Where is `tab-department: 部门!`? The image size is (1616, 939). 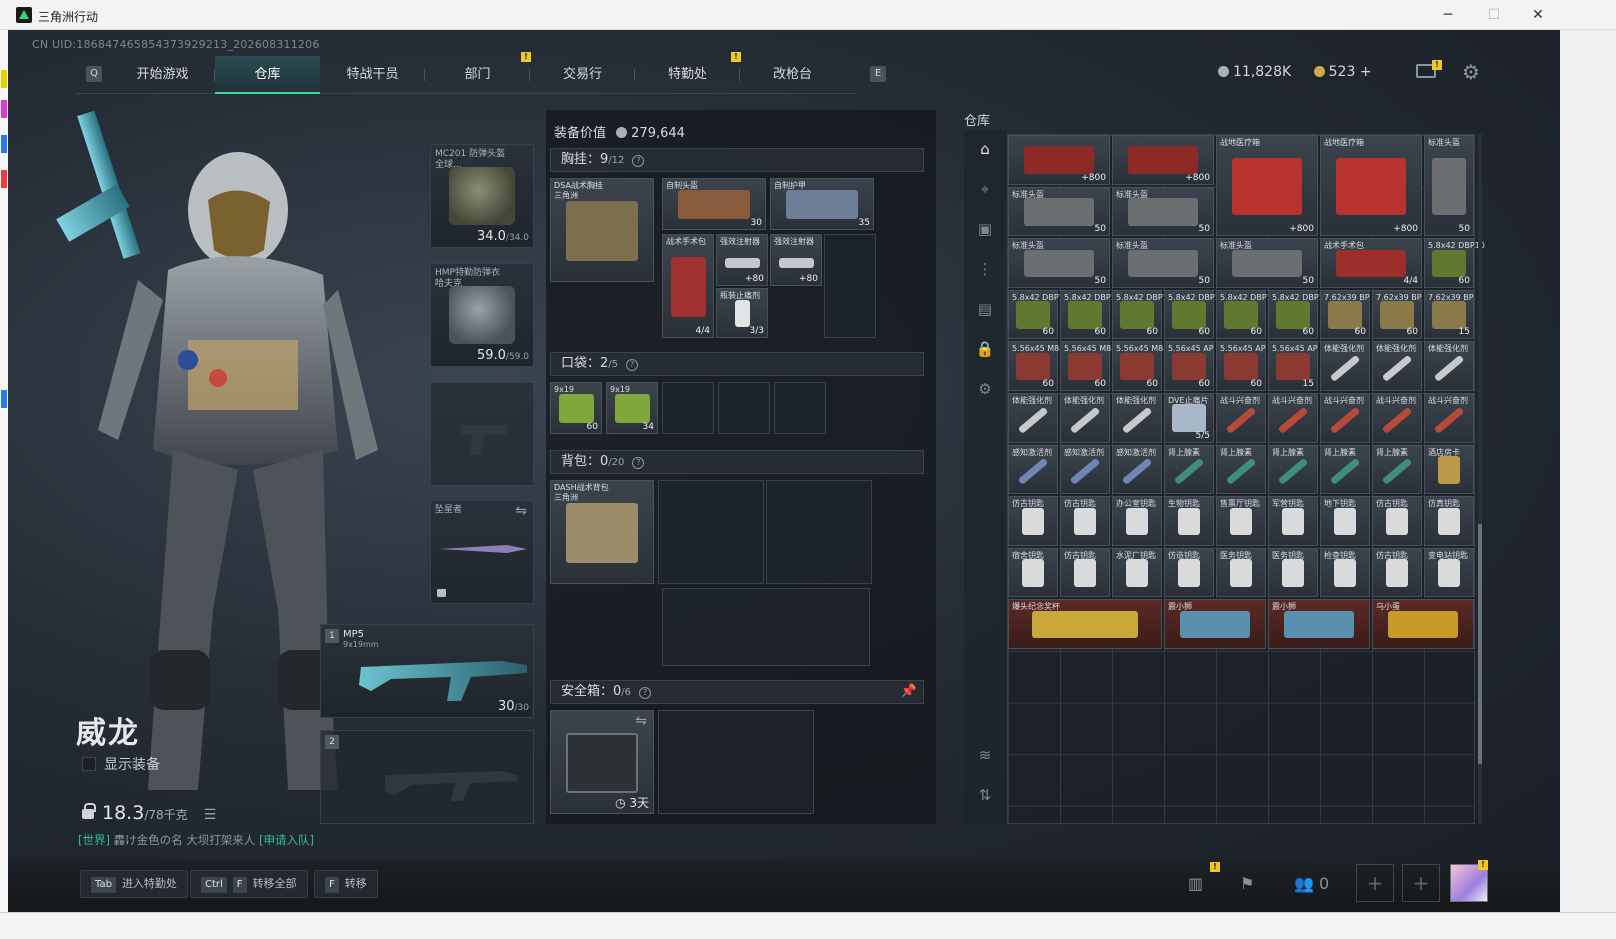
tab-department: 部门! is located at coordinates (478, 73).